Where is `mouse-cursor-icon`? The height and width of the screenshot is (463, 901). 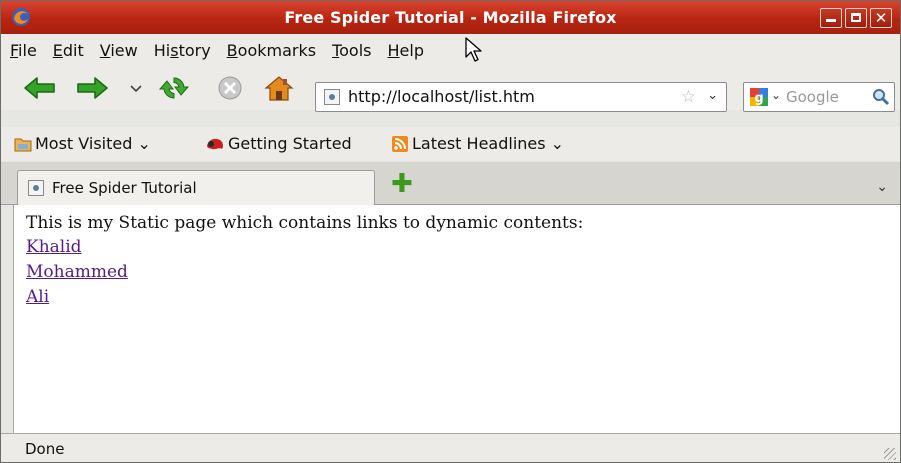 mouse-cursor-icon is located at coordinates (473, 49).